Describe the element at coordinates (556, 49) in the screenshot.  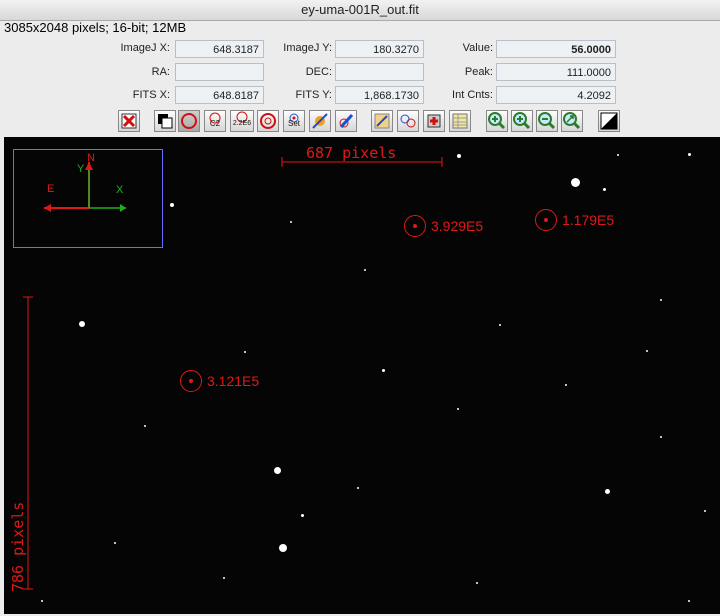
I see `value-field: 56.0000` at that location.